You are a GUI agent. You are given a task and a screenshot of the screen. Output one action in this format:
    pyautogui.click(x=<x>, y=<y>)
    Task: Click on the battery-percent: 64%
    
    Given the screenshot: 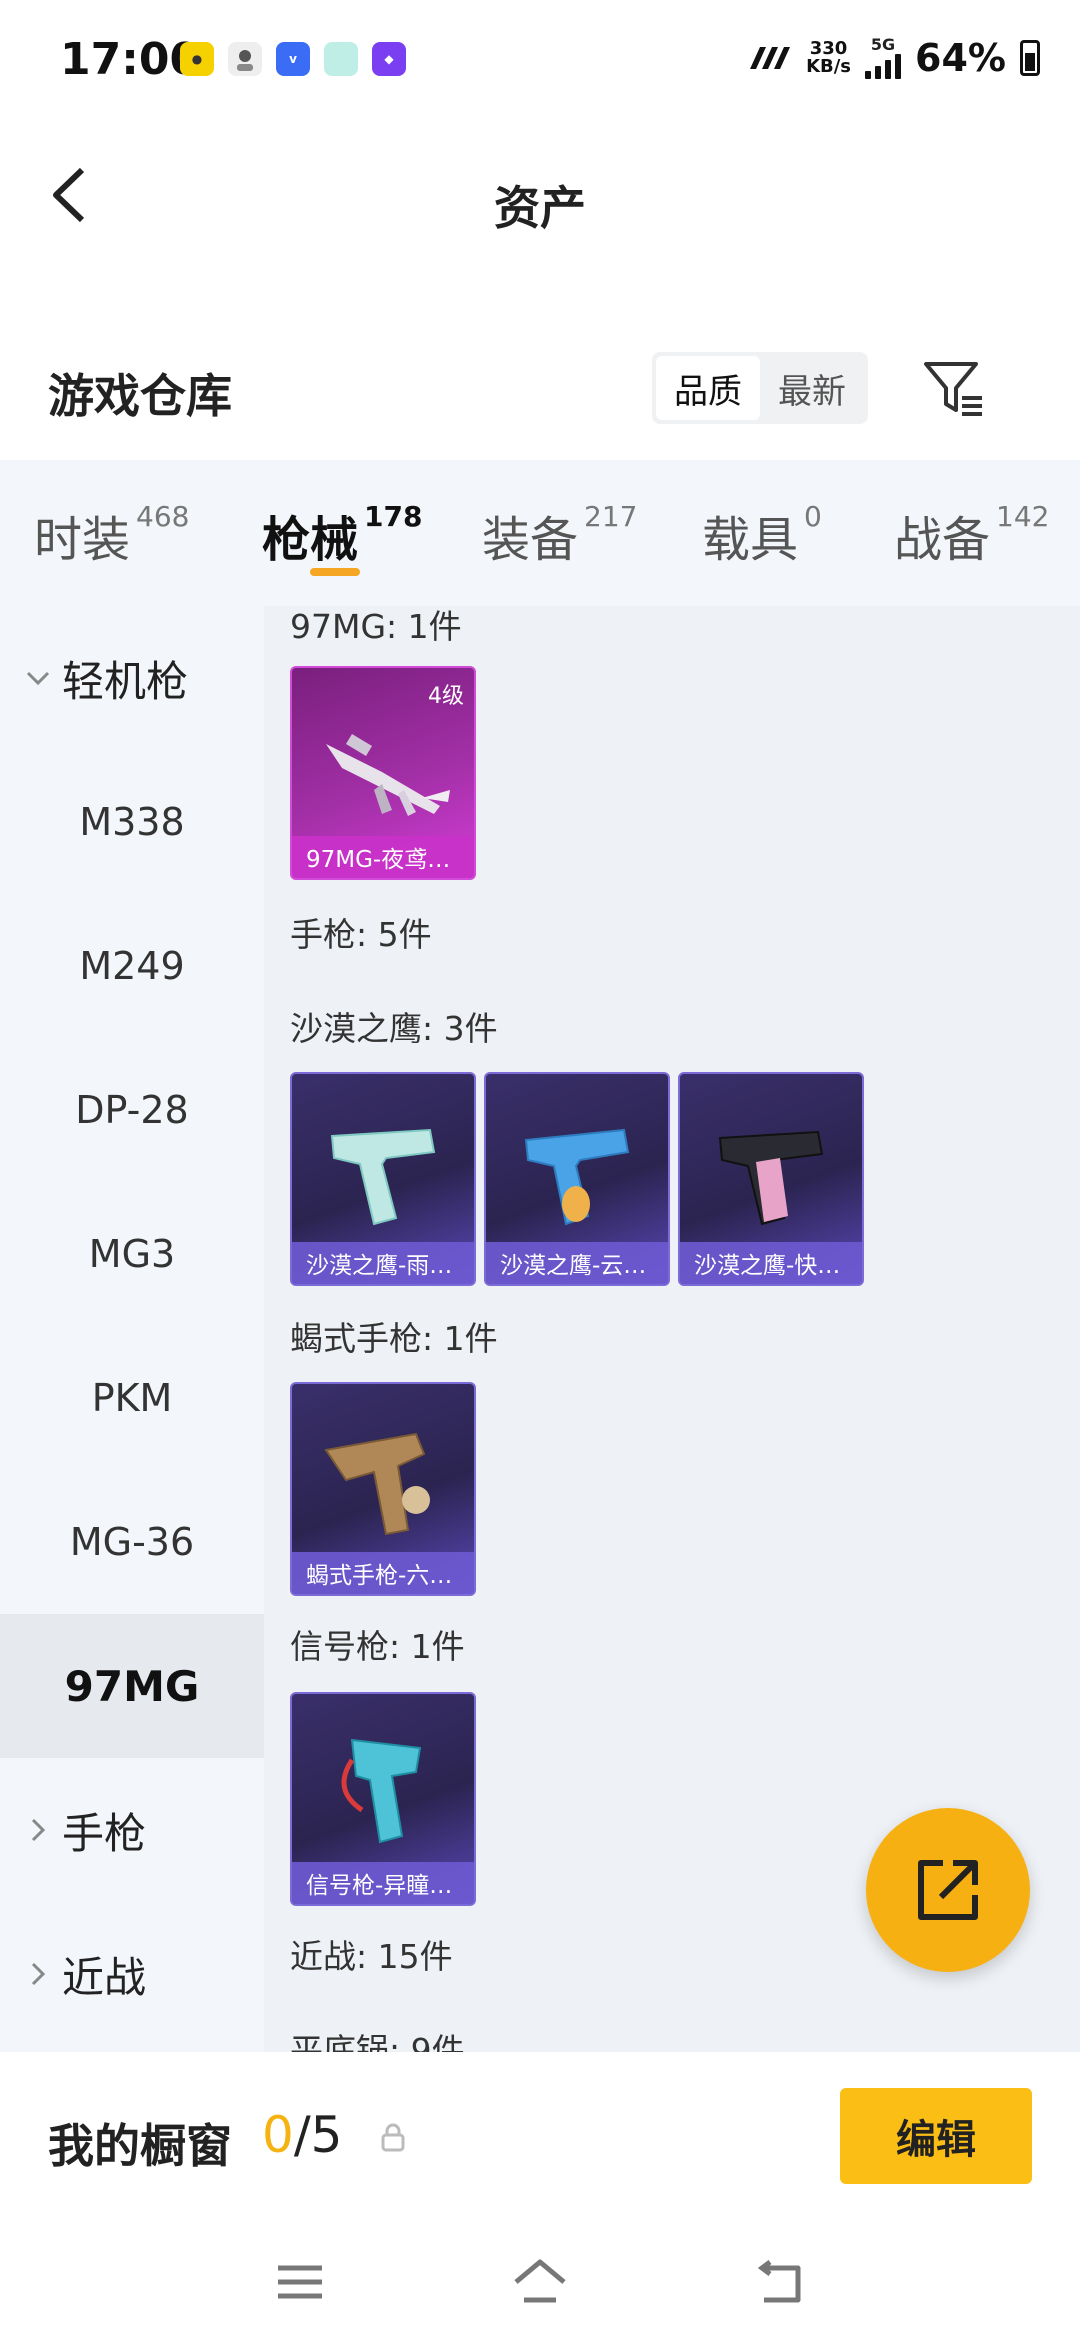 What is the action you would take?
    pyautogui.click(x=960, y=58)
    